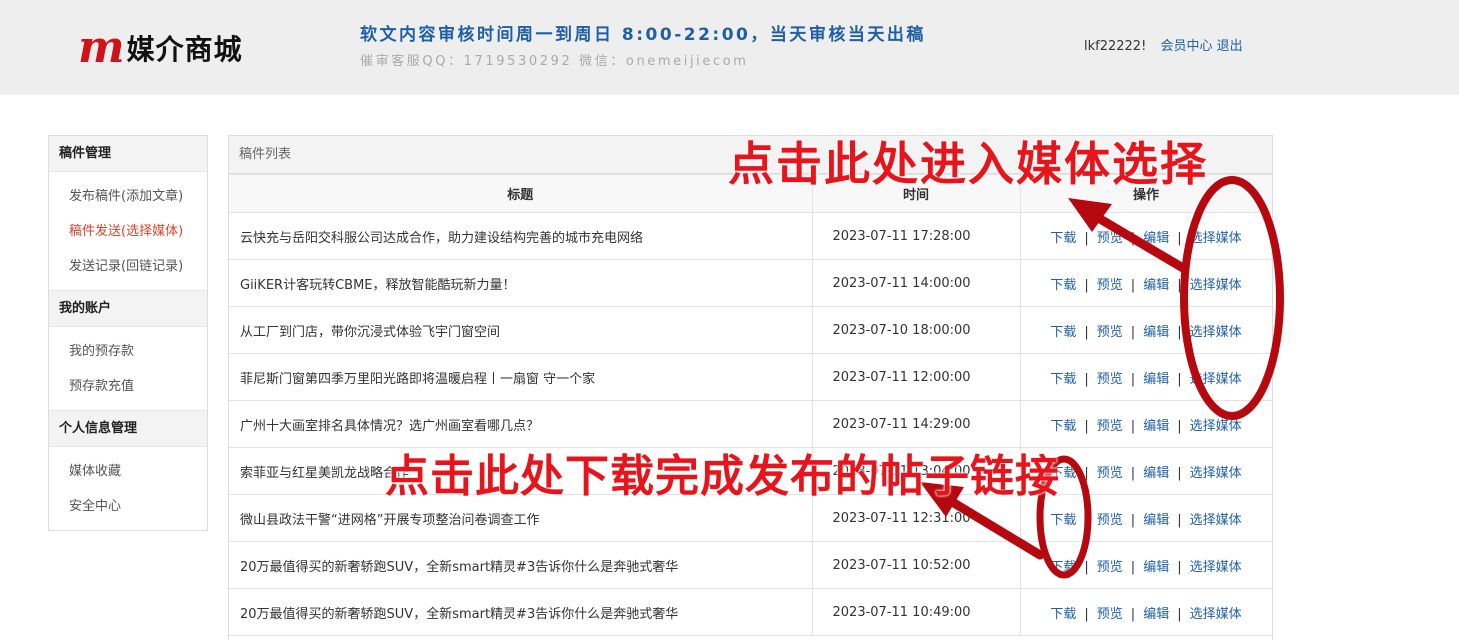 This screenshot has width=1459, height=640. What do you see at coordinates (128, 196) in the screenshot?
I see `sidebar-item-publish: 发布稿件(添加文章)` at bounding box center [128, 196].